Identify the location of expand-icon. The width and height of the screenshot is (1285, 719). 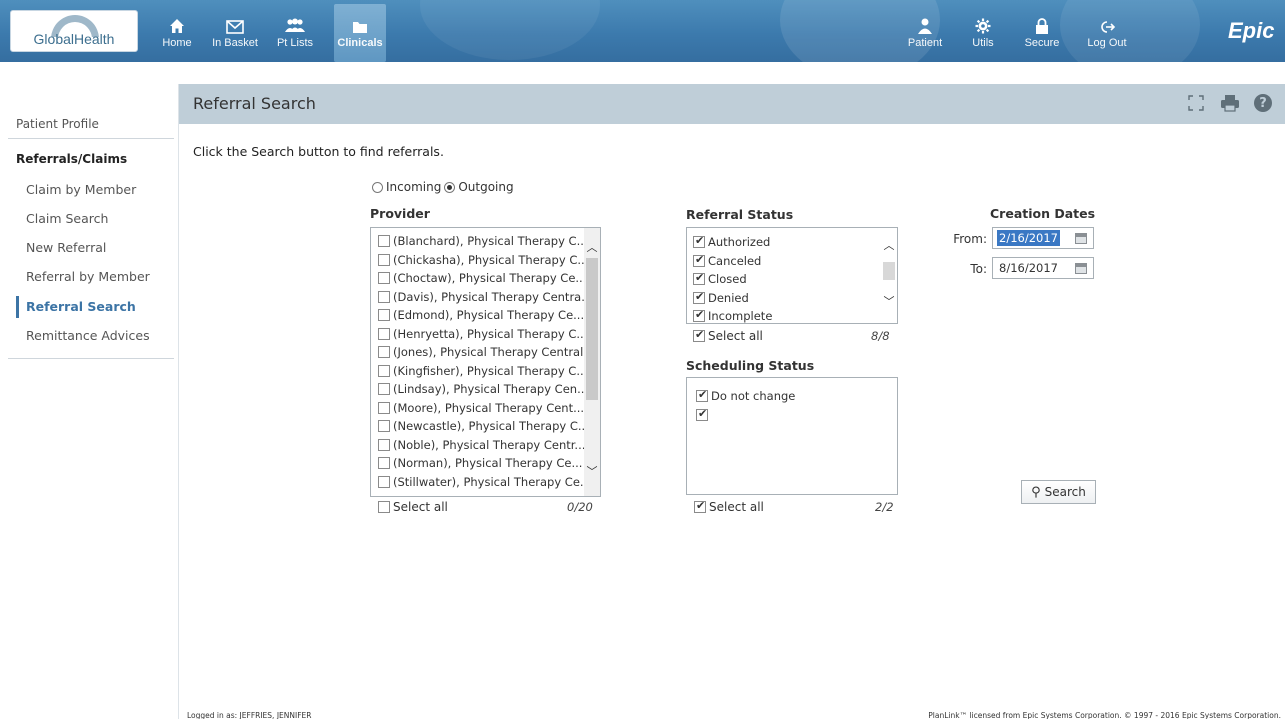
(1196, 103).